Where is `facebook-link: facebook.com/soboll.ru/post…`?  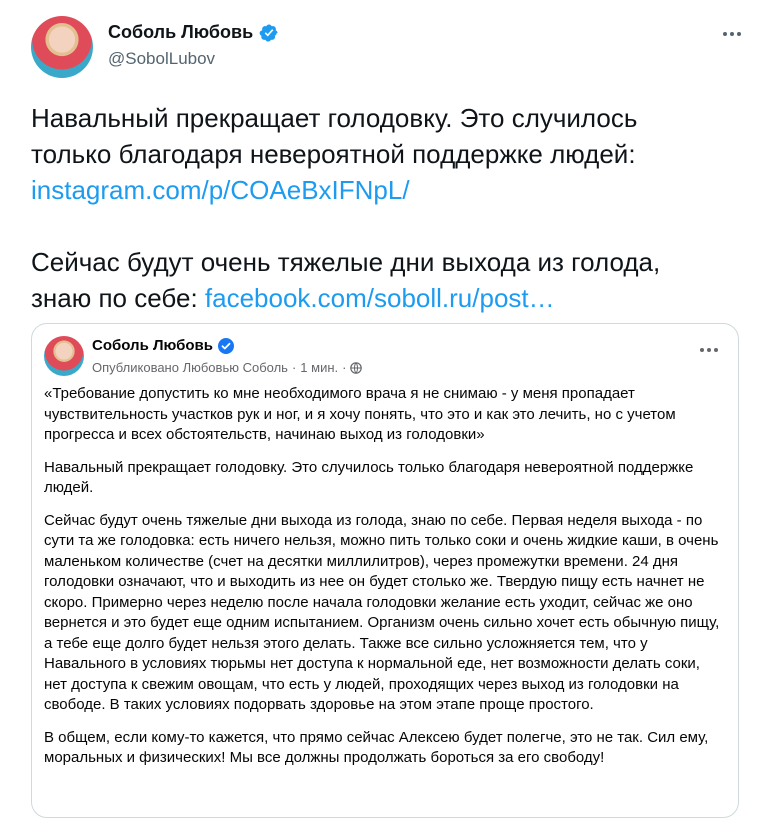
facebook-link: facebook.com/soboll.ru/post… is located at coordinates (380, 298).